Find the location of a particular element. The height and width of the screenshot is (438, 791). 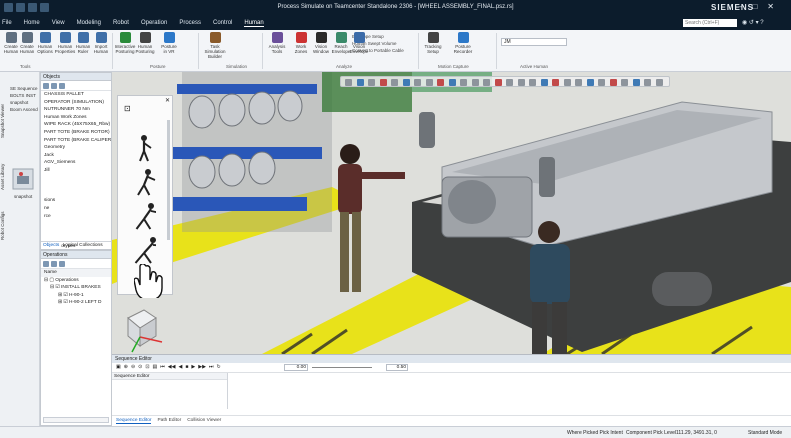

human-options-button: Human Options is located at coordinates (45, 43).